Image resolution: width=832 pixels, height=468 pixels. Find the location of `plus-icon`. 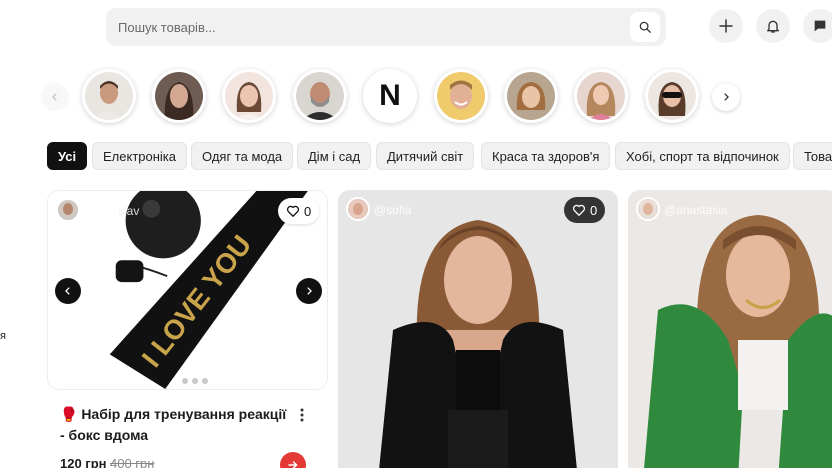

plus-icon is located at coordinates (726, 26).